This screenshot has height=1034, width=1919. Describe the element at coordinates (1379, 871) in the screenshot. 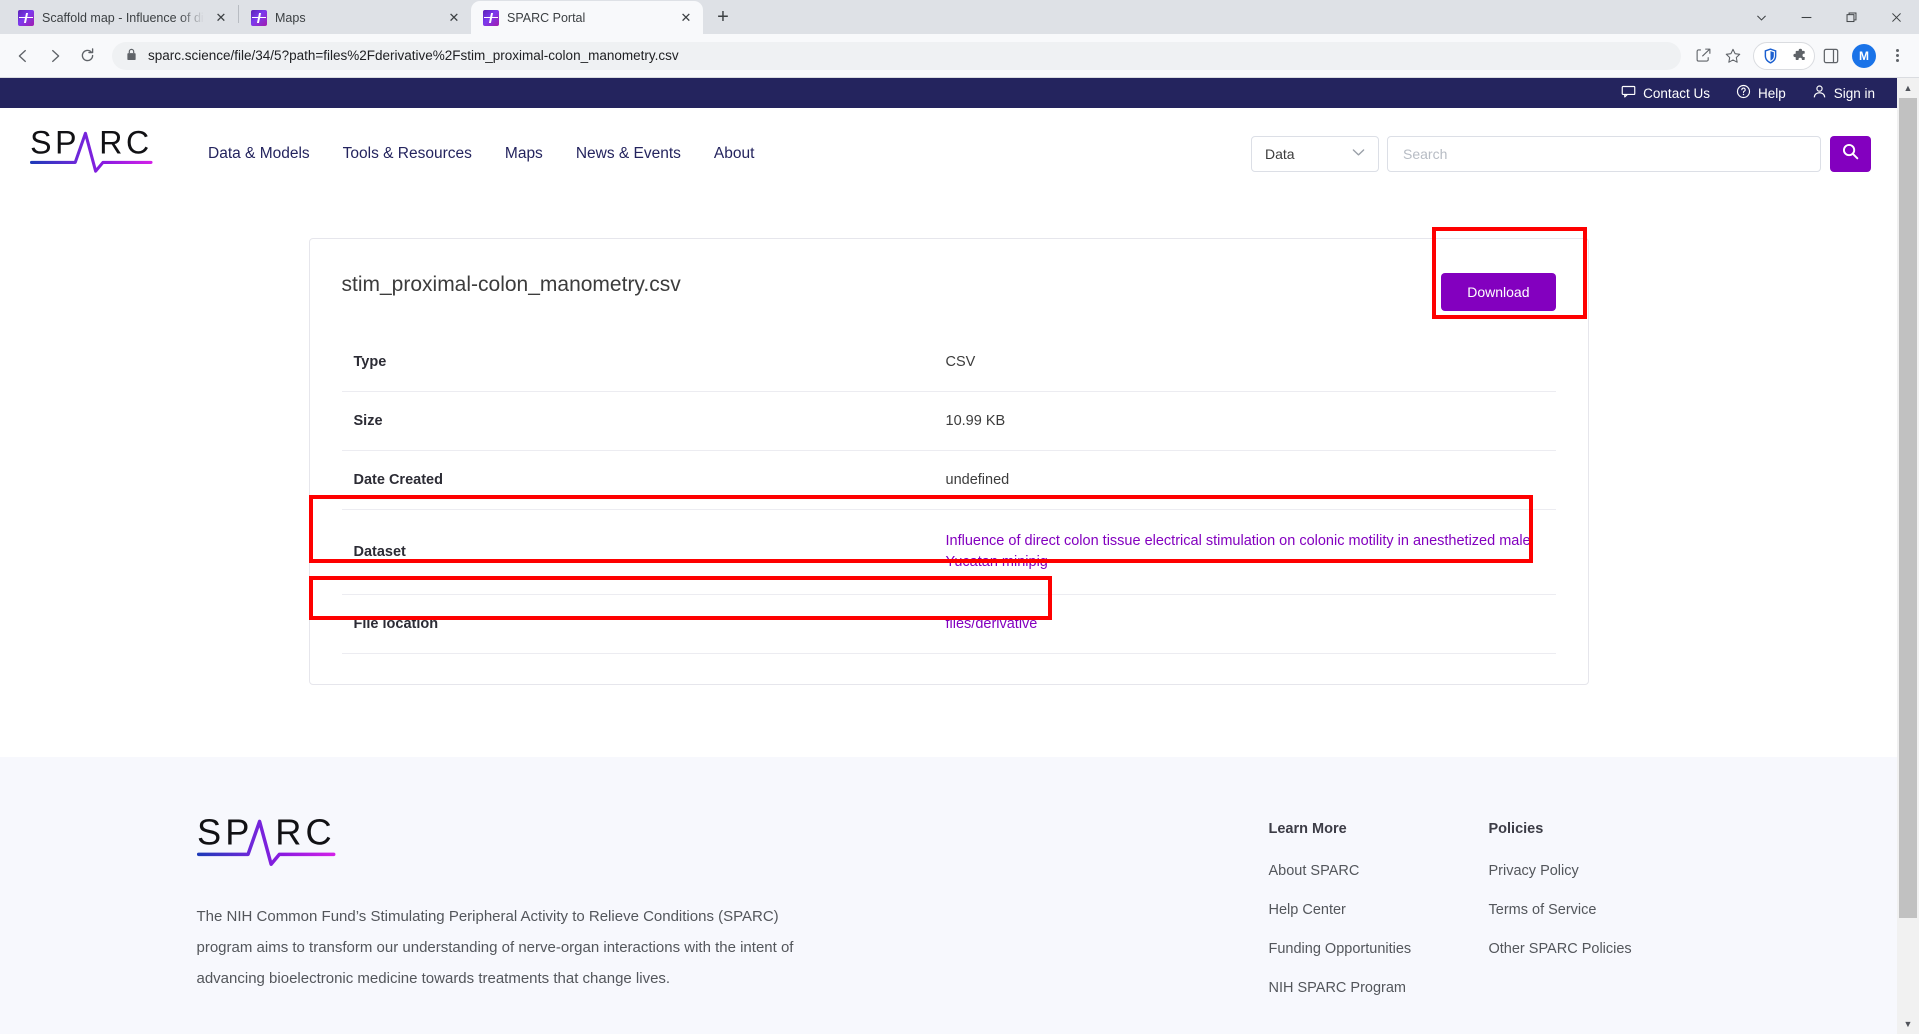

I see `footer-link-about-sparc: About SPARC` at that location.